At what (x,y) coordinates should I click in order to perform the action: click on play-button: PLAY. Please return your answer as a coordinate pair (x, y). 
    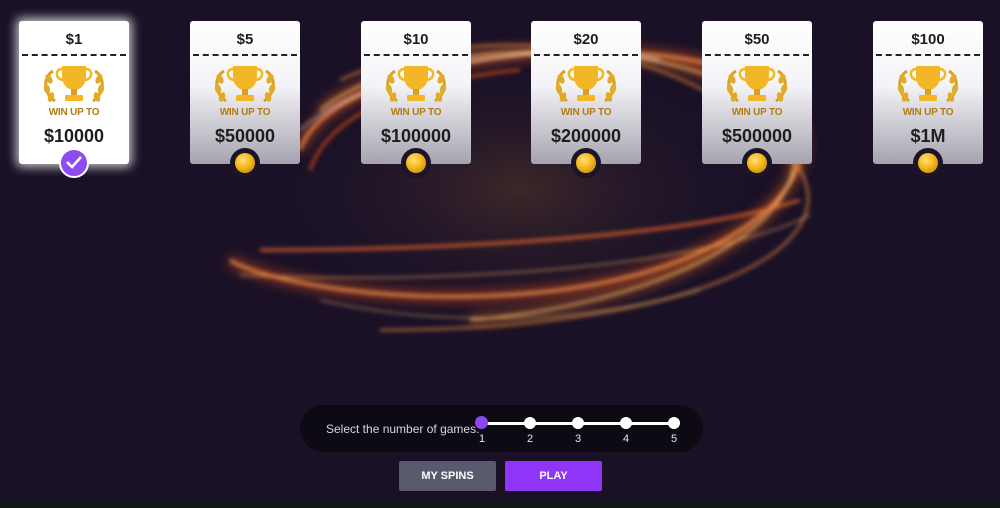
    Looking at the image, I should click on (553, 476).